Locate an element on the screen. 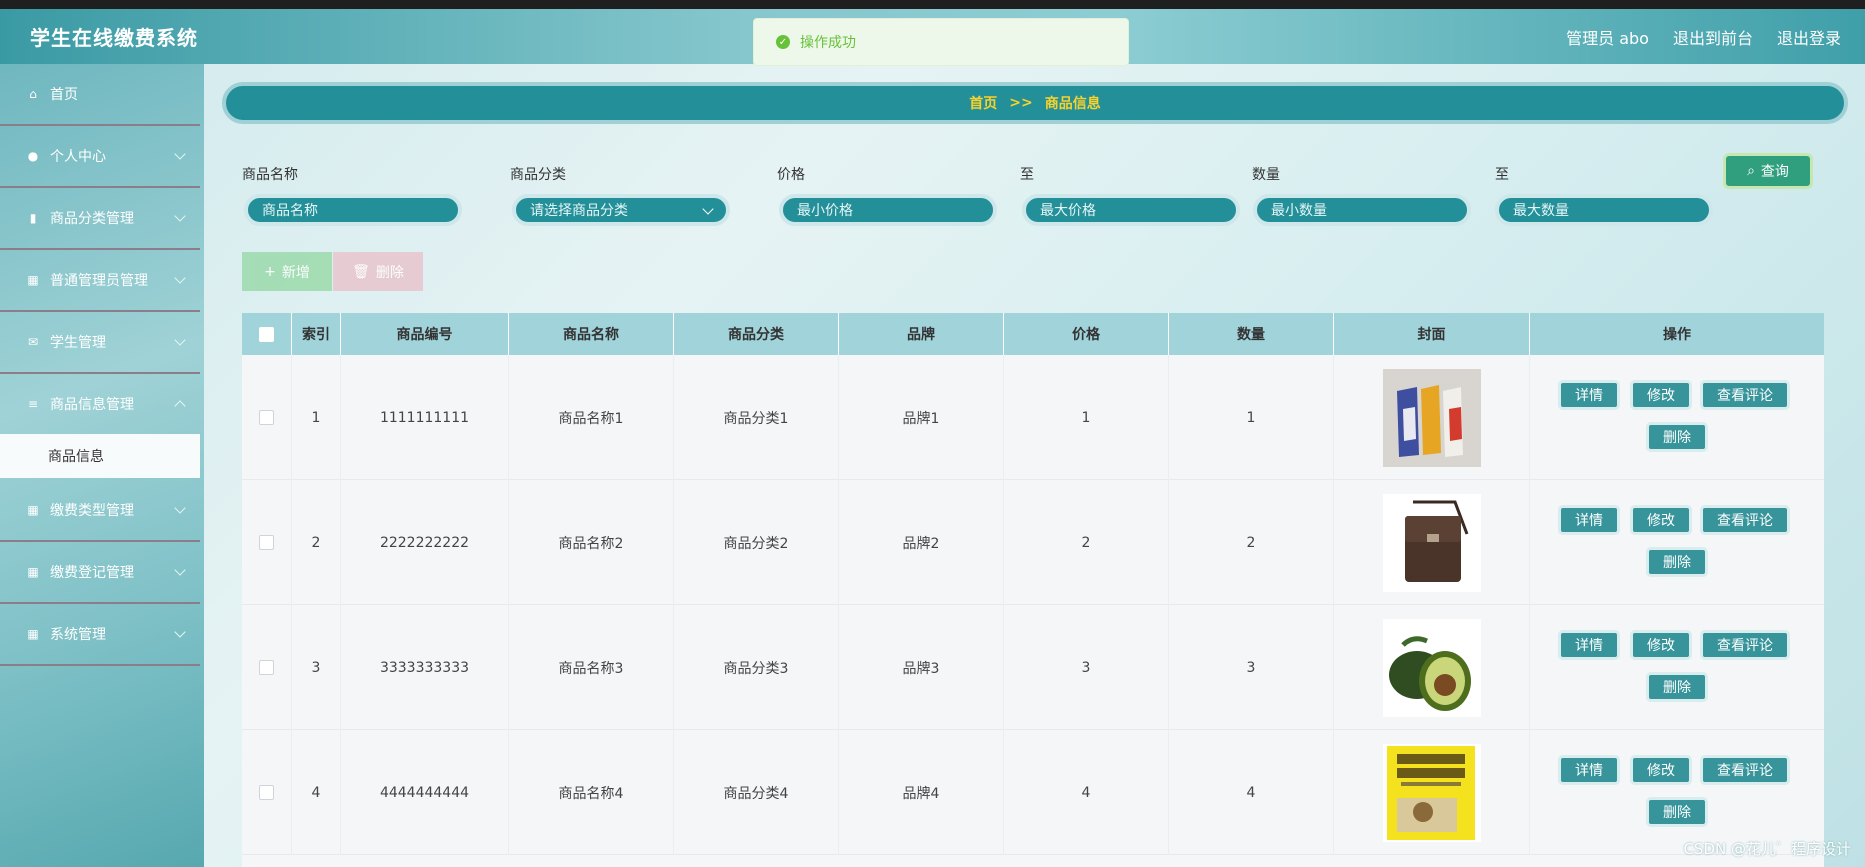 This screenshot has height=867, width=1865. header-links: 管理员 abo 退出到前台 退出登录 is located at coordinates (1703, 37).